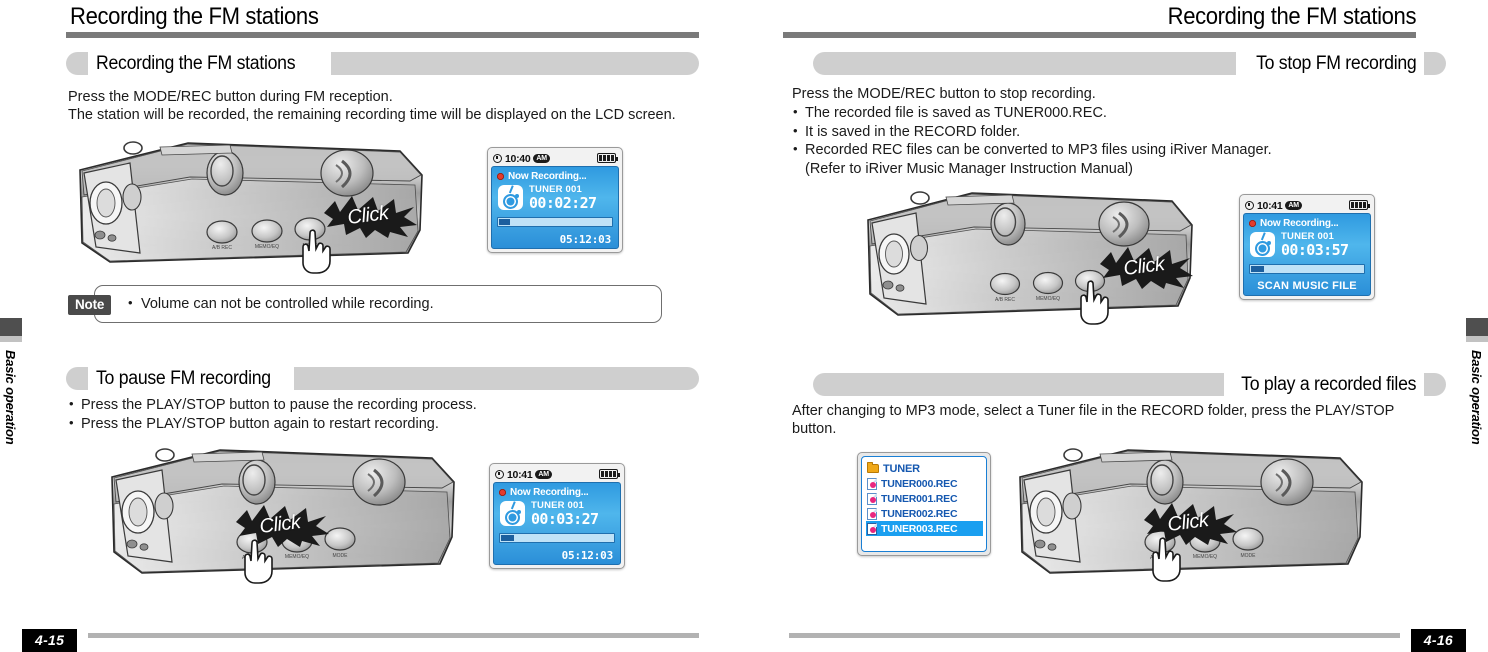  I want to click on side-tab-cap-light, so click(11, 339).